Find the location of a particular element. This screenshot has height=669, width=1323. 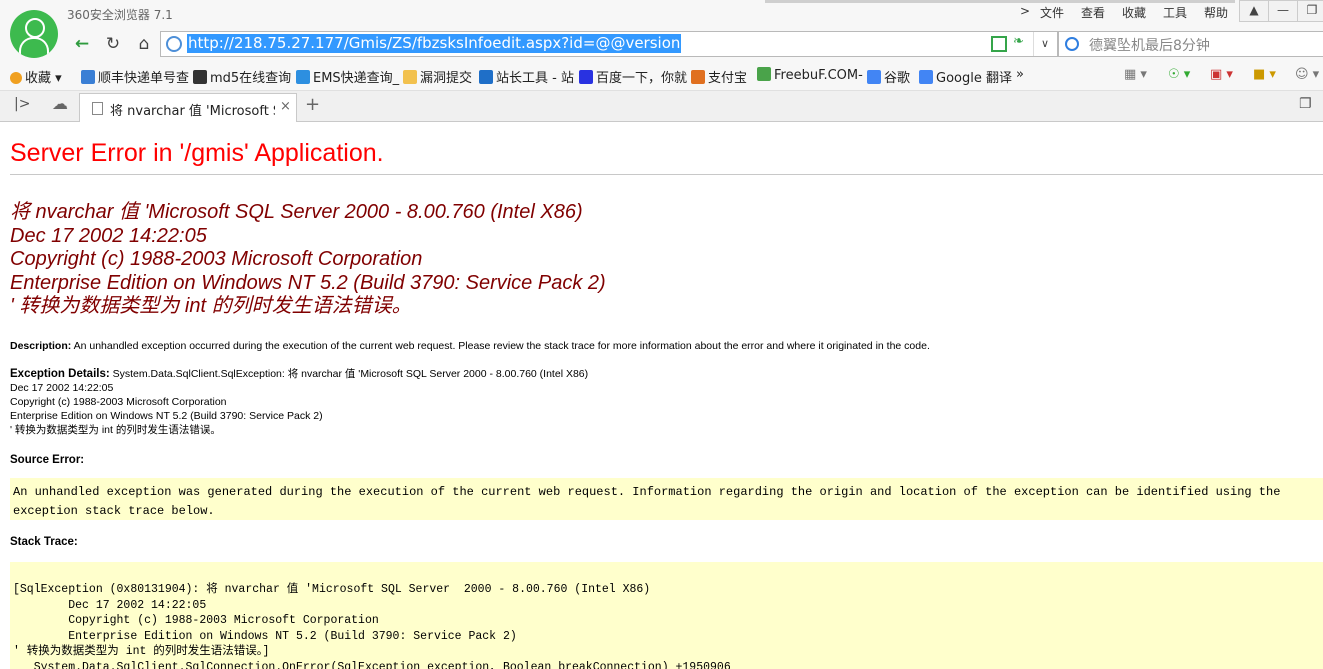

menu-file: 文件 is located at coordinates (1052, 12).